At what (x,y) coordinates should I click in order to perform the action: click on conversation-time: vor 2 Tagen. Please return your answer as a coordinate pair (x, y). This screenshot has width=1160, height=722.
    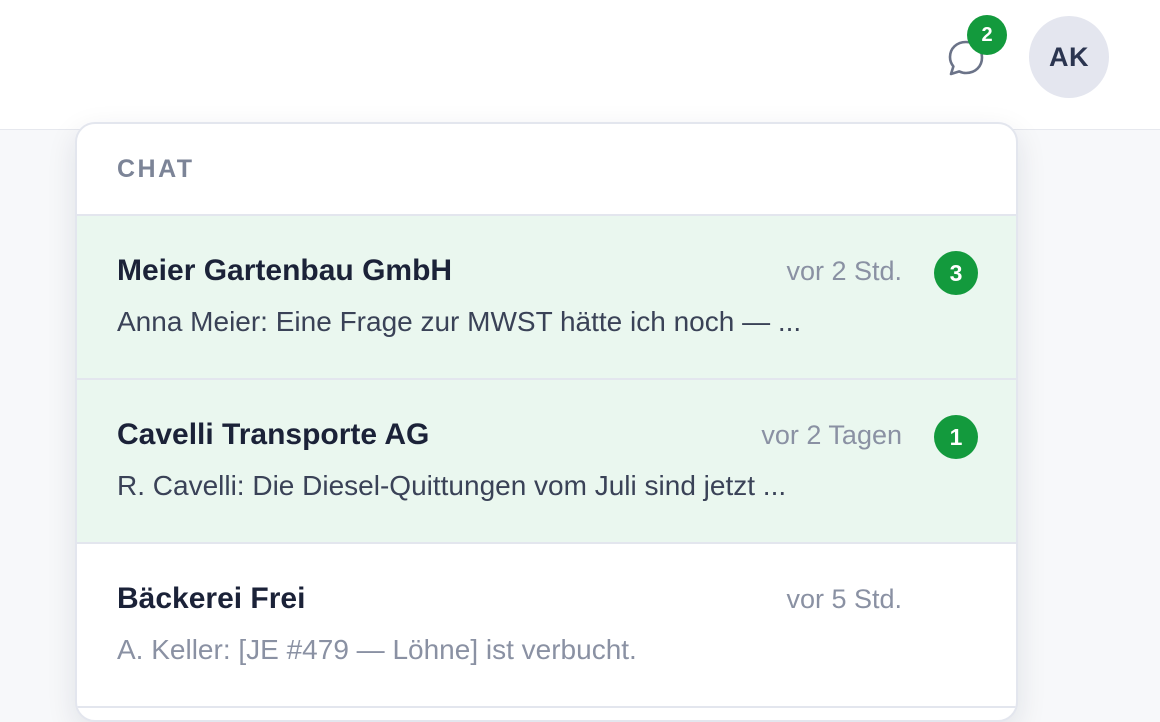
    Looking at the image, I should click on (831, 435).